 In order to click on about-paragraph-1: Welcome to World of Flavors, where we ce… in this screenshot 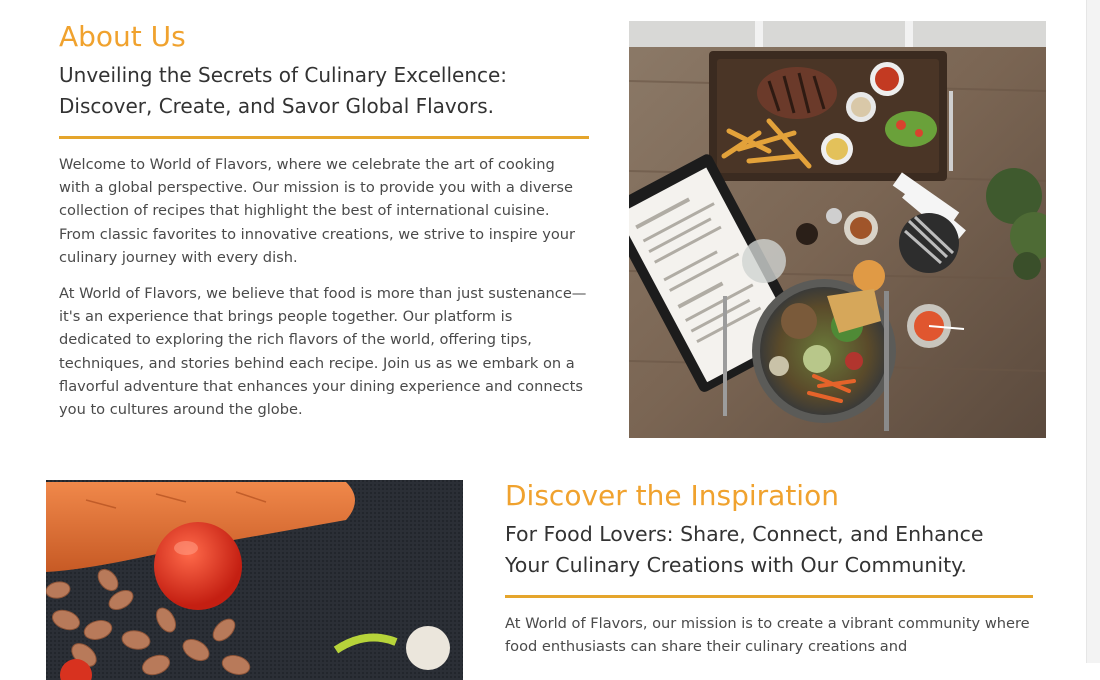, I will do `click(317, 211)`.